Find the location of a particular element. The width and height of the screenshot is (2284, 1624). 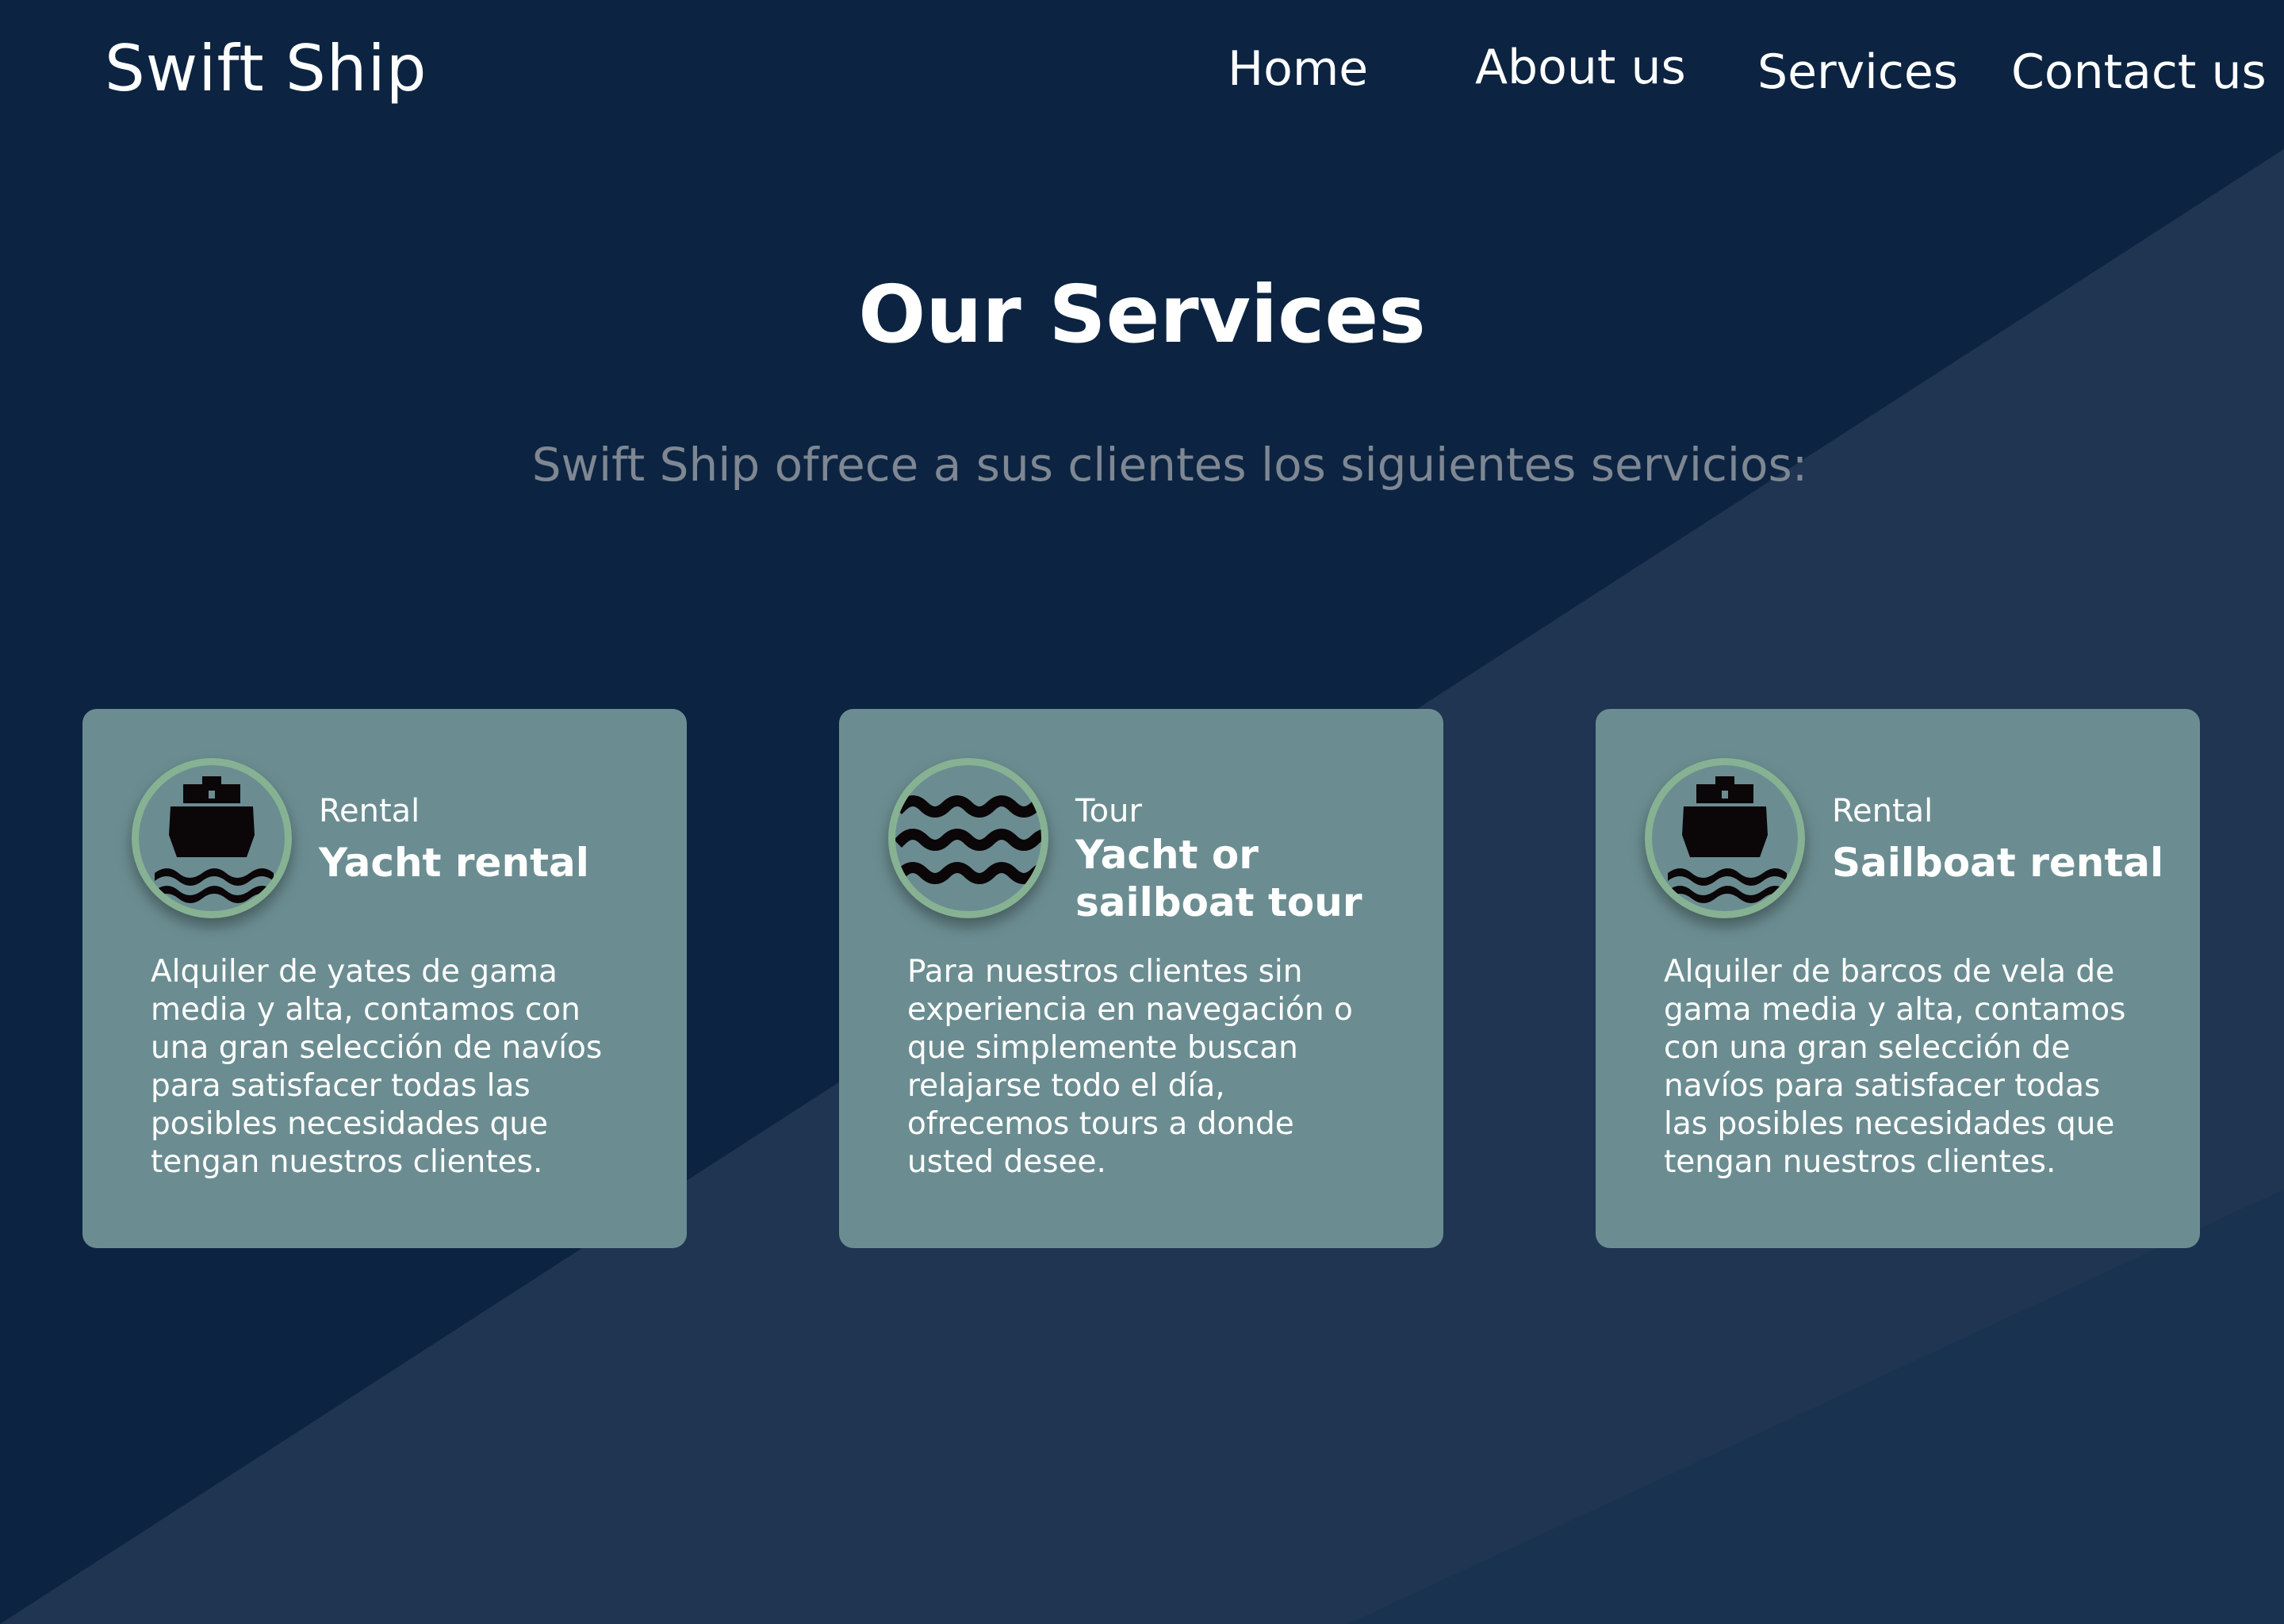

card-title: Yacht or sailboat tour is located at coordinates (1218, 878).